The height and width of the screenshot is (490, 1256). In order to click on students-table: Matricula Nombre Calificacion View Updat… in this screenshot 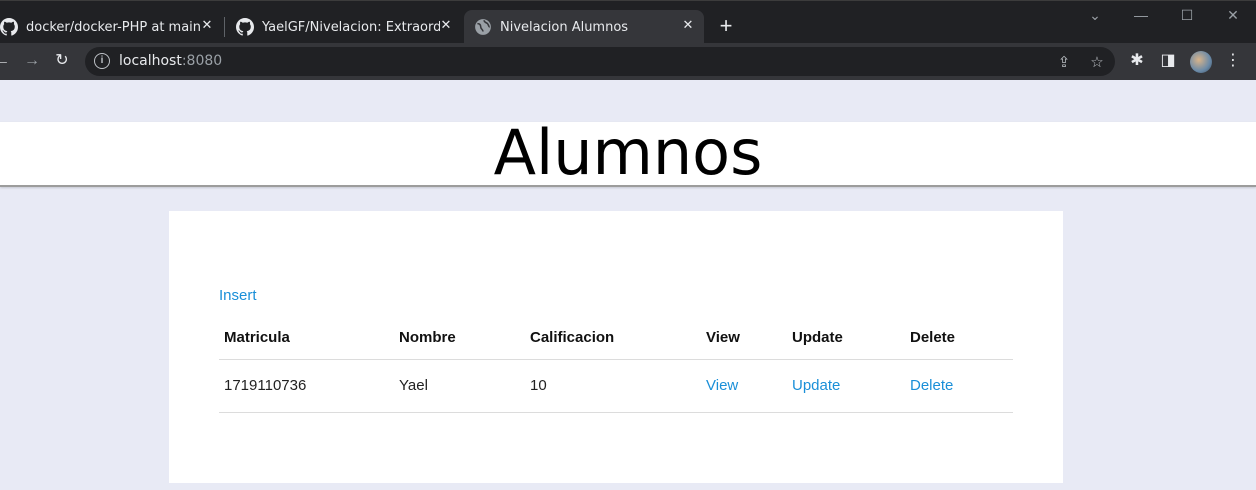, I will do `click(616, 364)`.